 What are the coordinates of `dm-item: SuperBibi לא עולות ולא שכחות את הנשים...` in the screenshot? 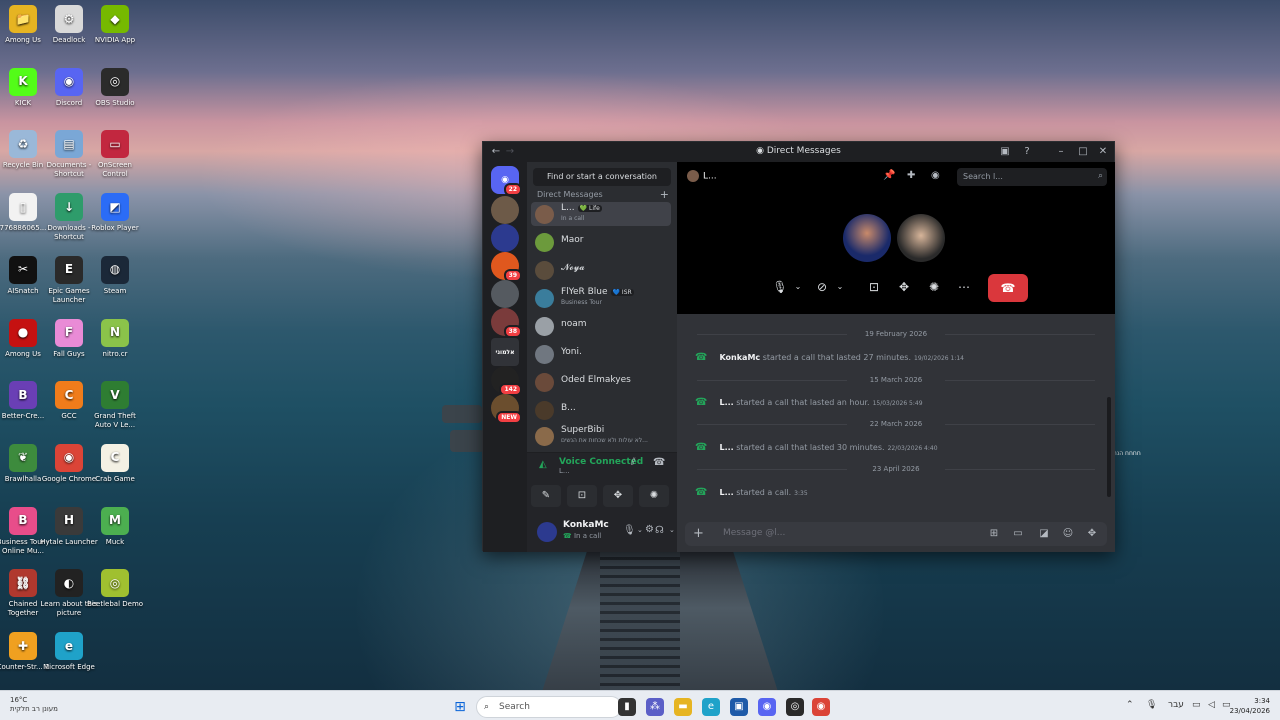 It's located at (601, 436).